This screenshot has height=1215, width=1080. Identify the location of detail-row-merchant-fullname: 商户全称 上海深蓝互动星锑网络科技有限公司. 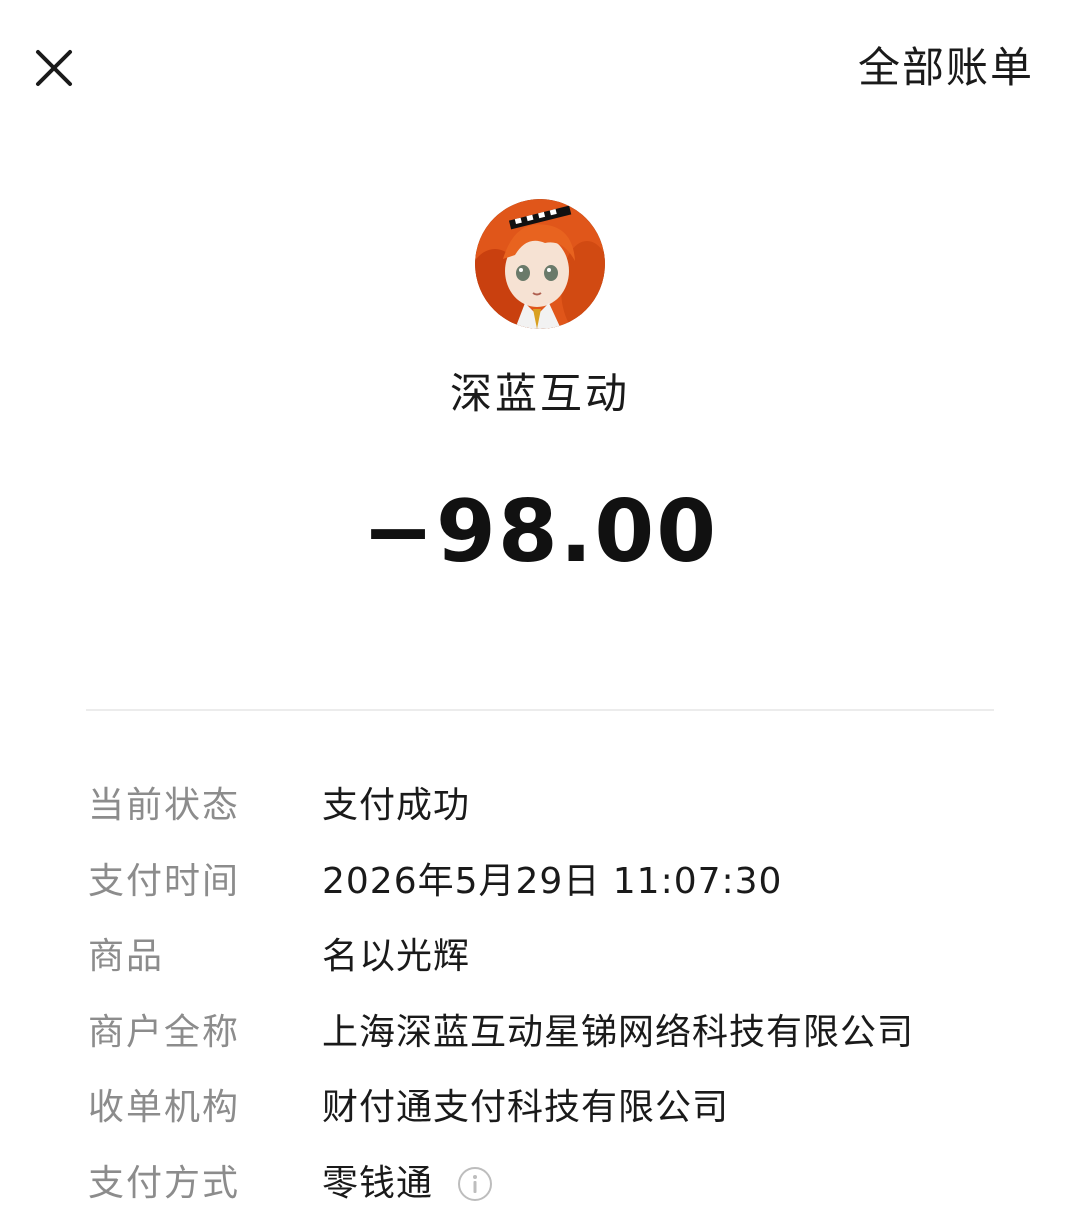
(548, 1033).